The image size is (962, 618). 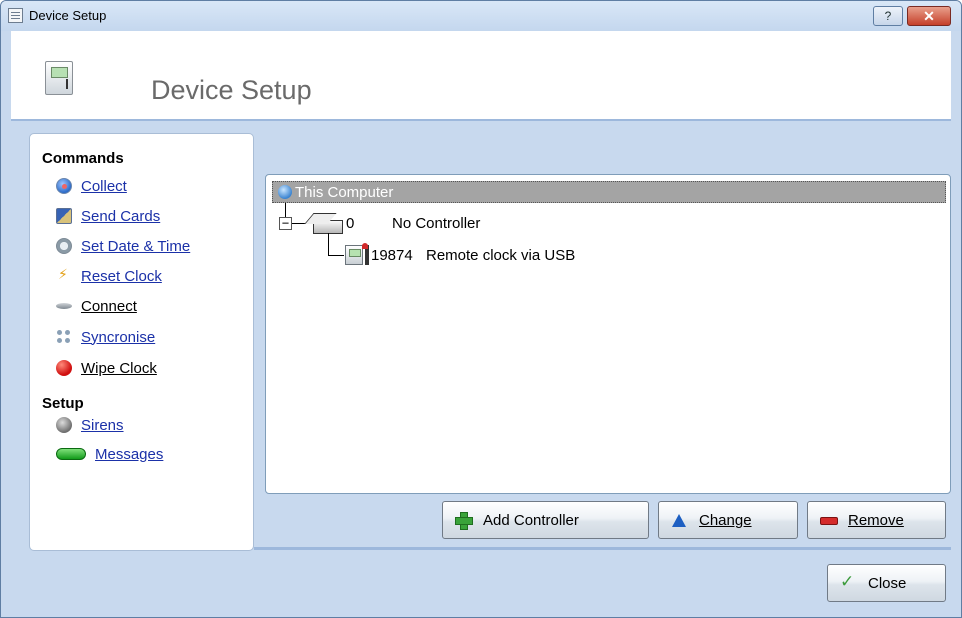 What do you see at coordinates (679, 520) in the screenshot?
I see `triangle-icon` at bounding box center [679, 520].